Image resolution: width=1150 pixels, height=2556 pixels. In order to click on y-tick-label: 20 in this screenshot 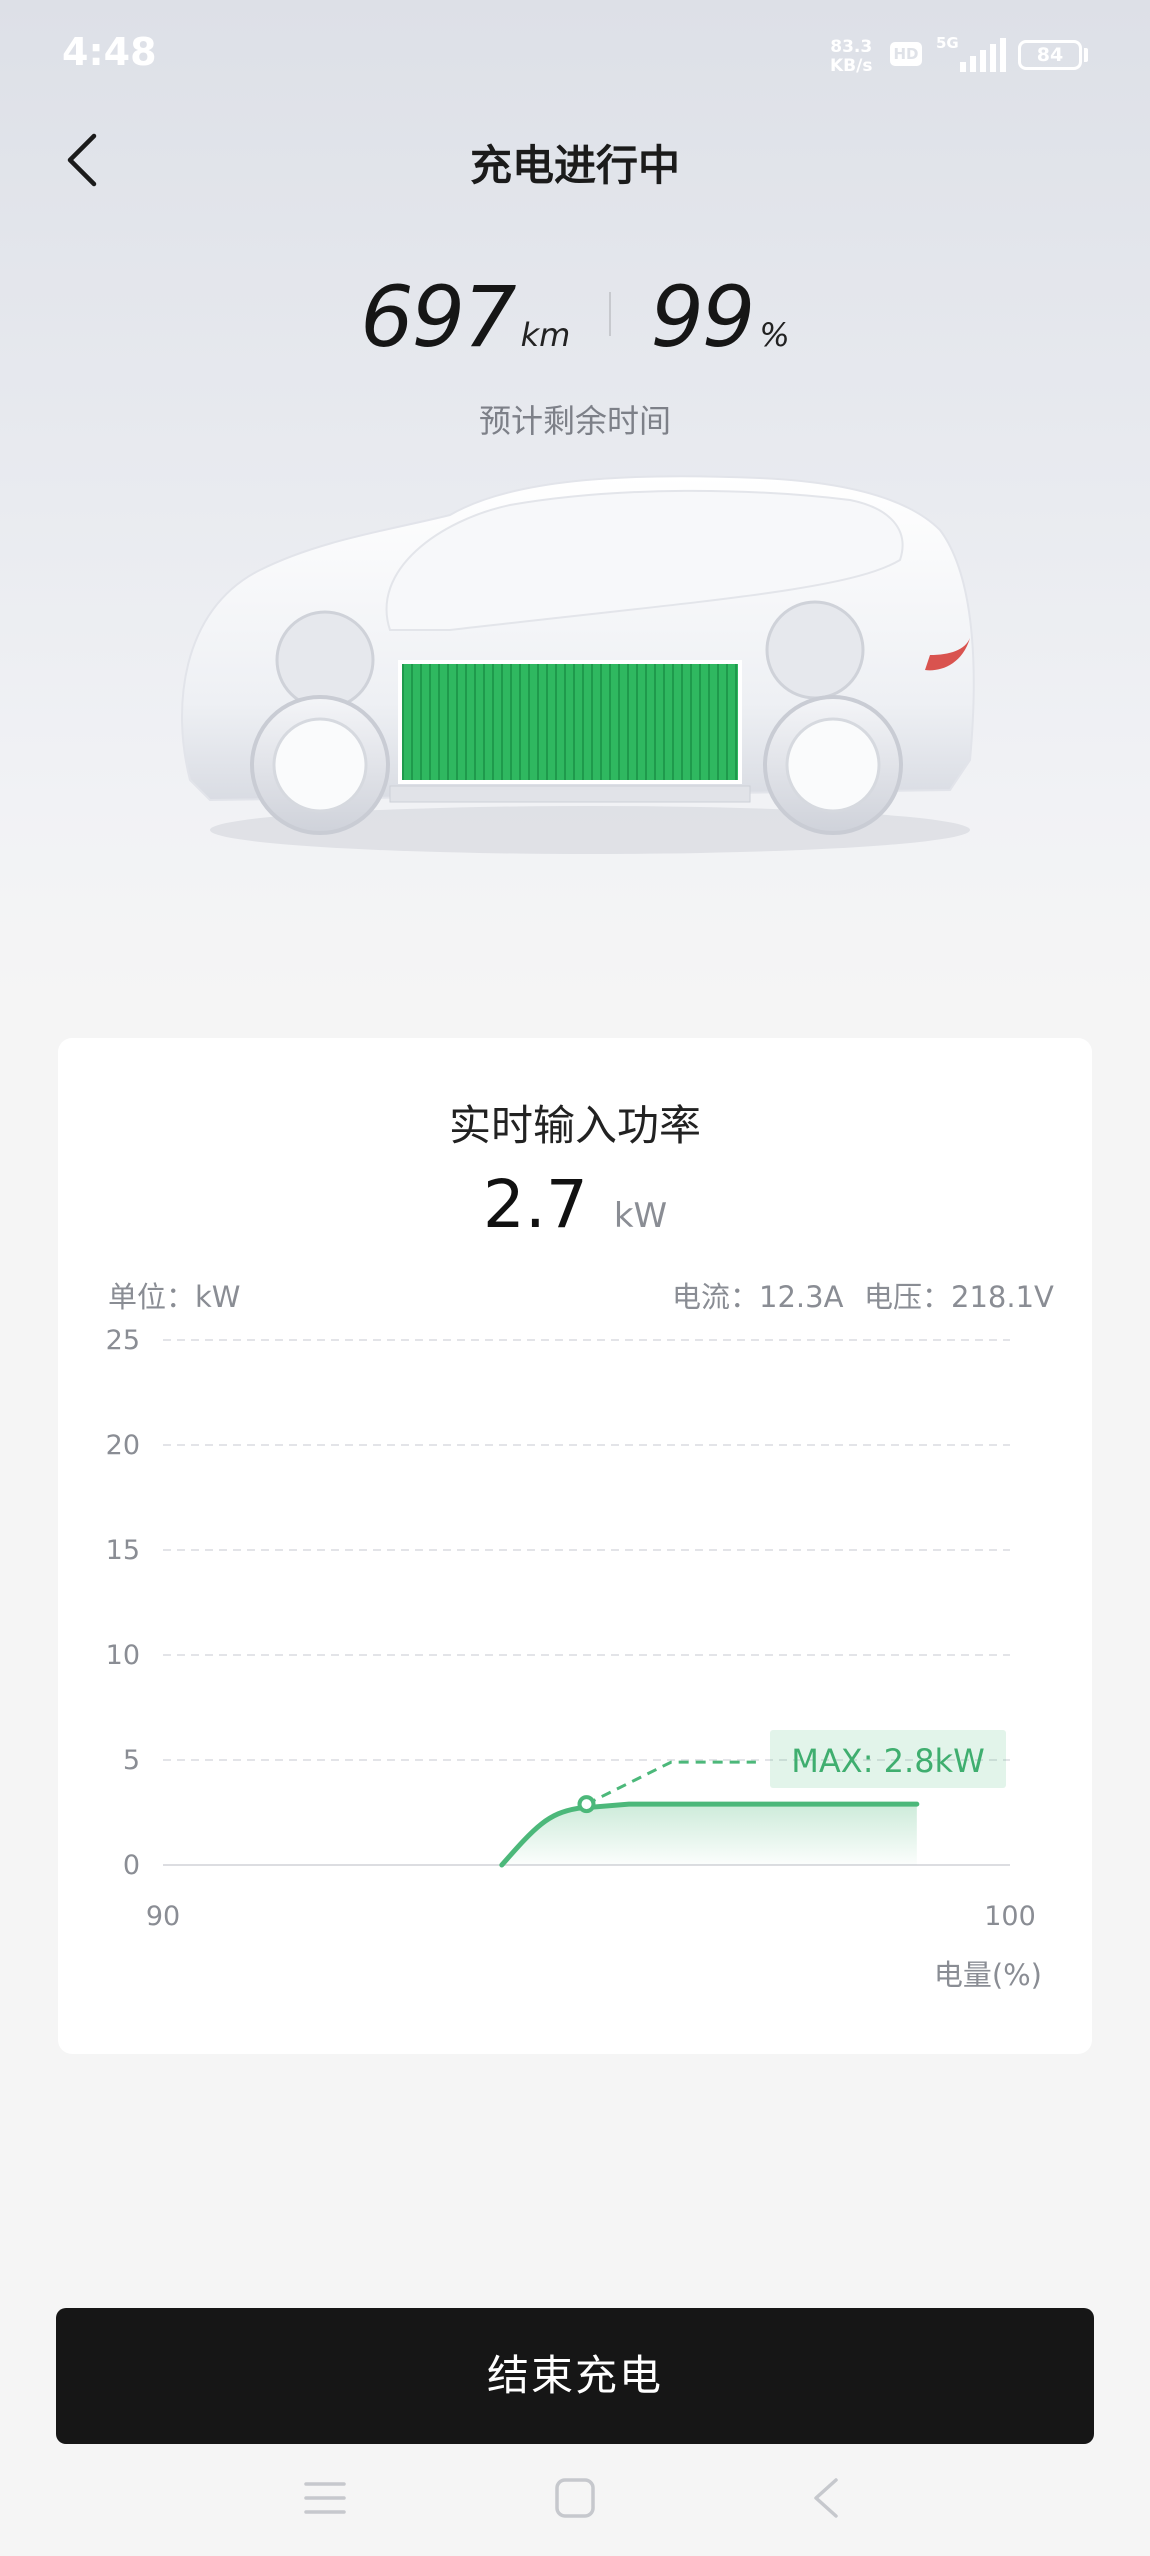, I will do `click(123, 1445)`.